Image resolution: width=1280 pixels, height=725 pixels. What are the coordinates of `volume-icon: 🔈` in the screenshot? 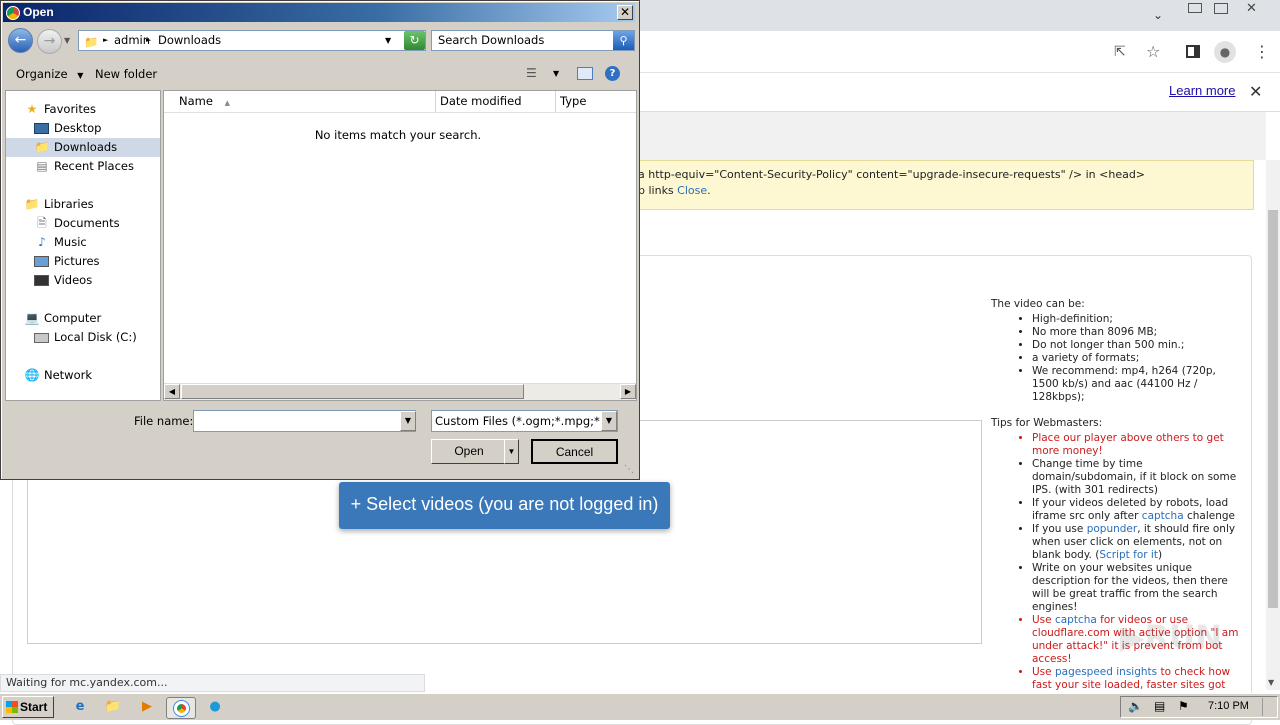 It's located at (1135, 706).